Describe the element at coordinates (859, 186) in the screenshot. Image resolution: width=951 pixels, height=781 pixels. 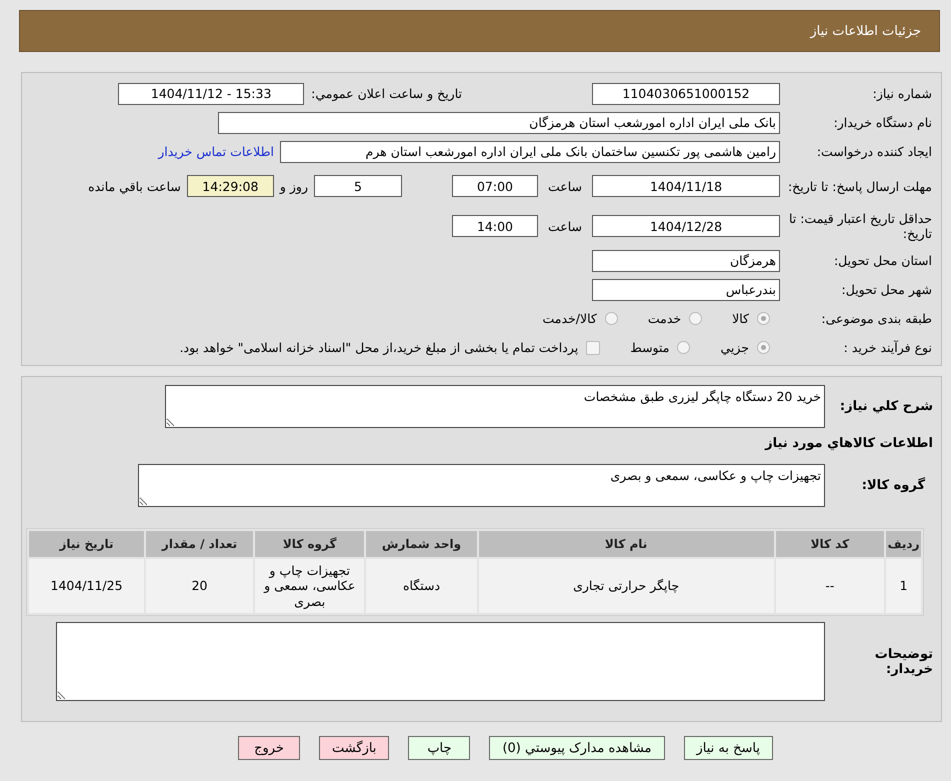
I see `field-label: مهلت ارسال پاسخ: تا تاریخ:` at that location.